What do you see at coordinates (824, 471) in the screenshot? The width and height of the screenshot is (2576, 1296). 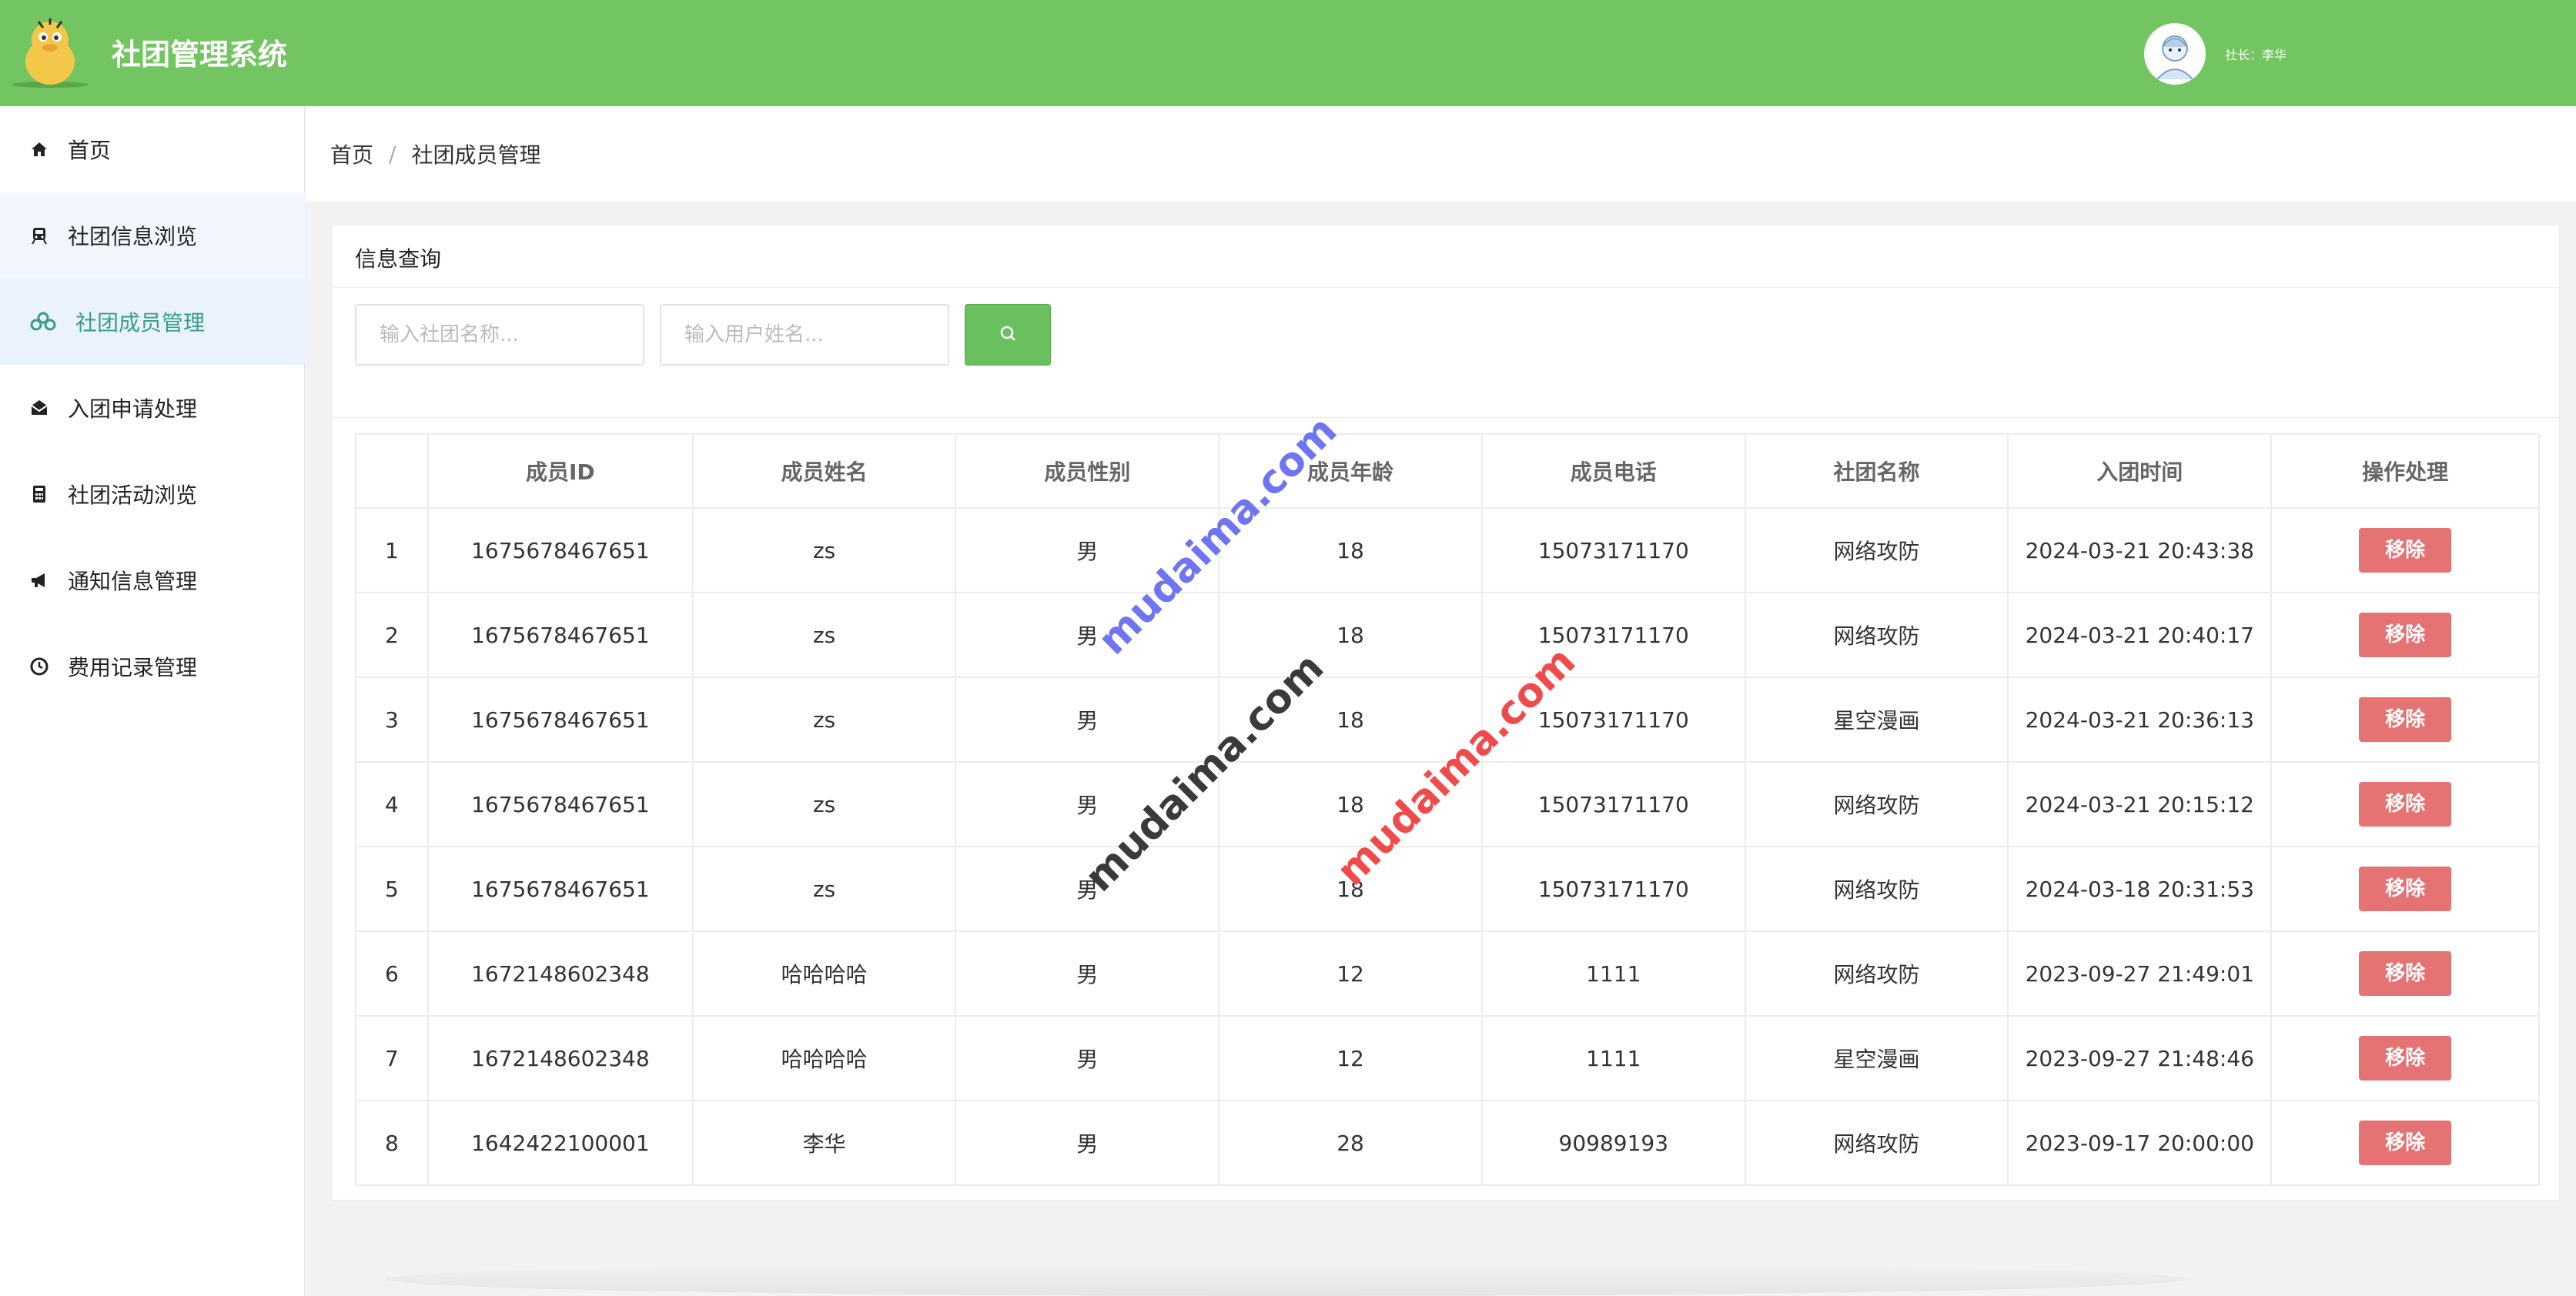 I see `col-header-member-name: 成员姓名` at bounding box center [824, 471].